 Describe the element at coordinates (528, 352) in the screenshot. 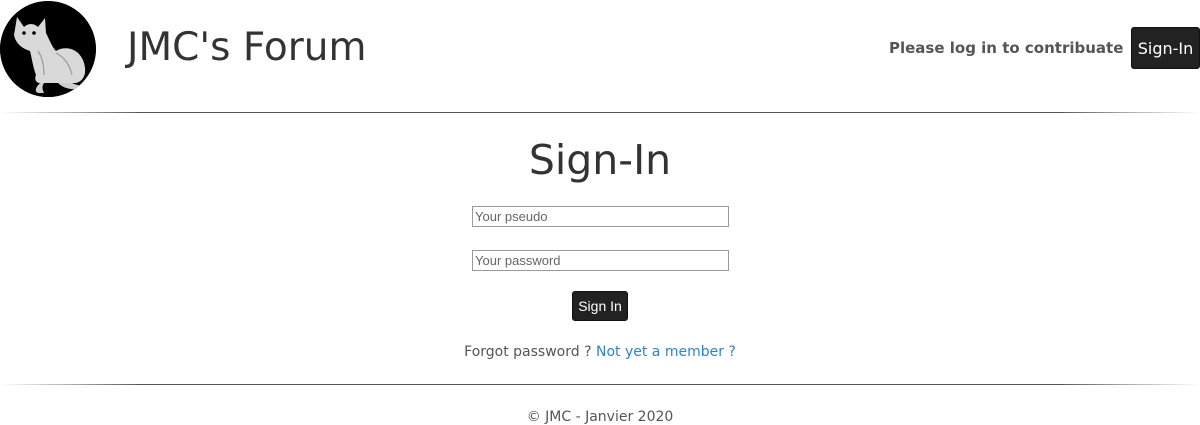

I see `forgot-password-text: Forgot password ?` at that location.